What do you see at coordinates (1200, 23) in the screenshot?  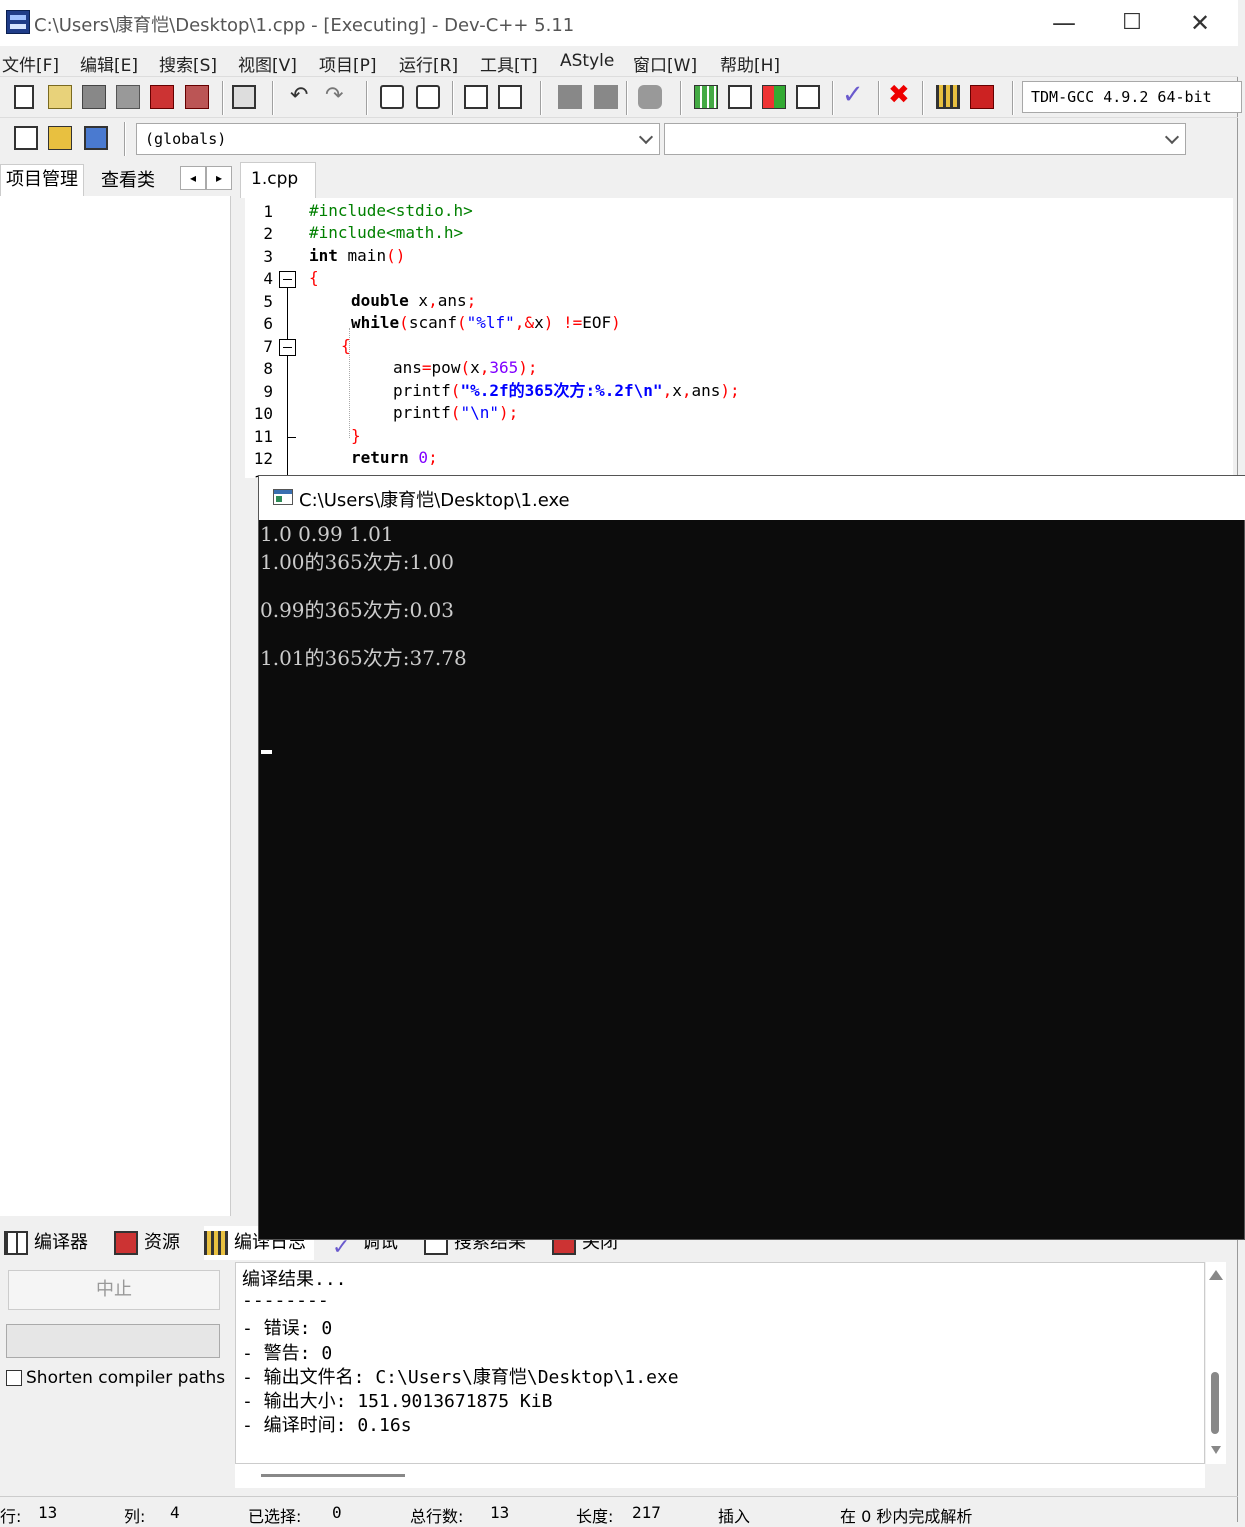 I see `close-button: ✕` at bounding box center [1200, 23].